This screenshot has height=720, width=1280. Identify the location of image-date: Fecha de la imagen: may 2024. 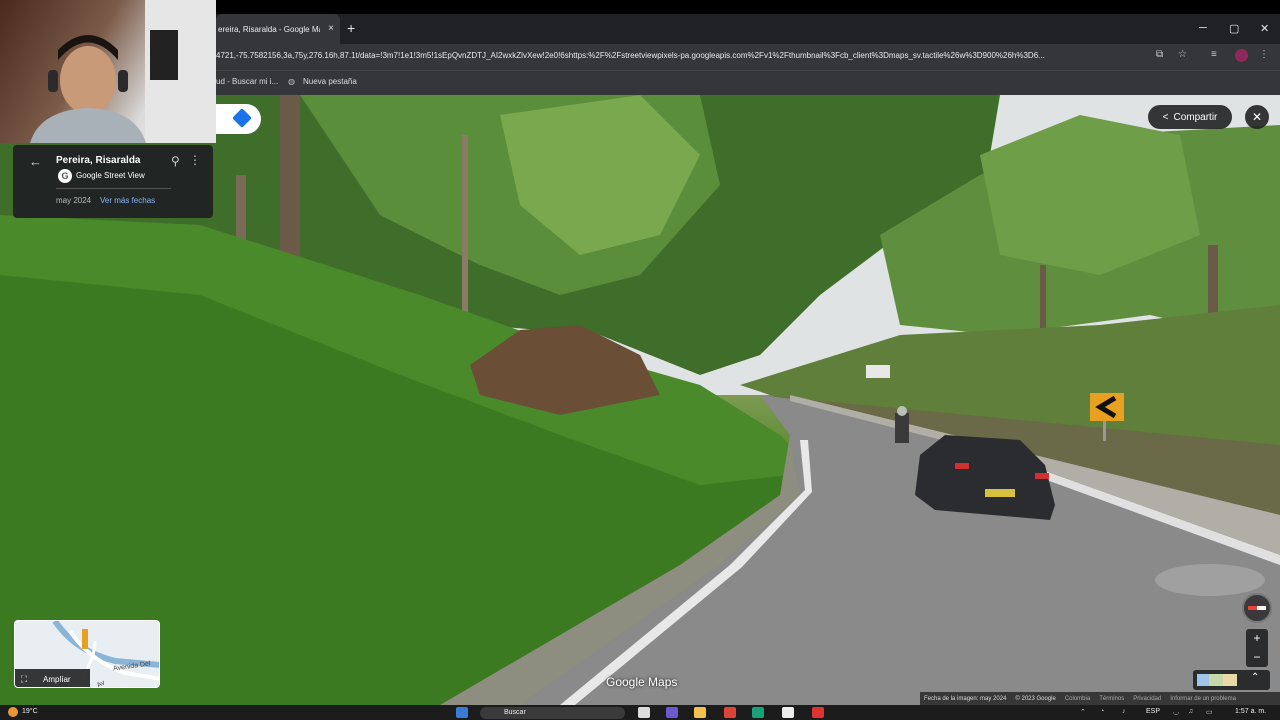
(965, 698).